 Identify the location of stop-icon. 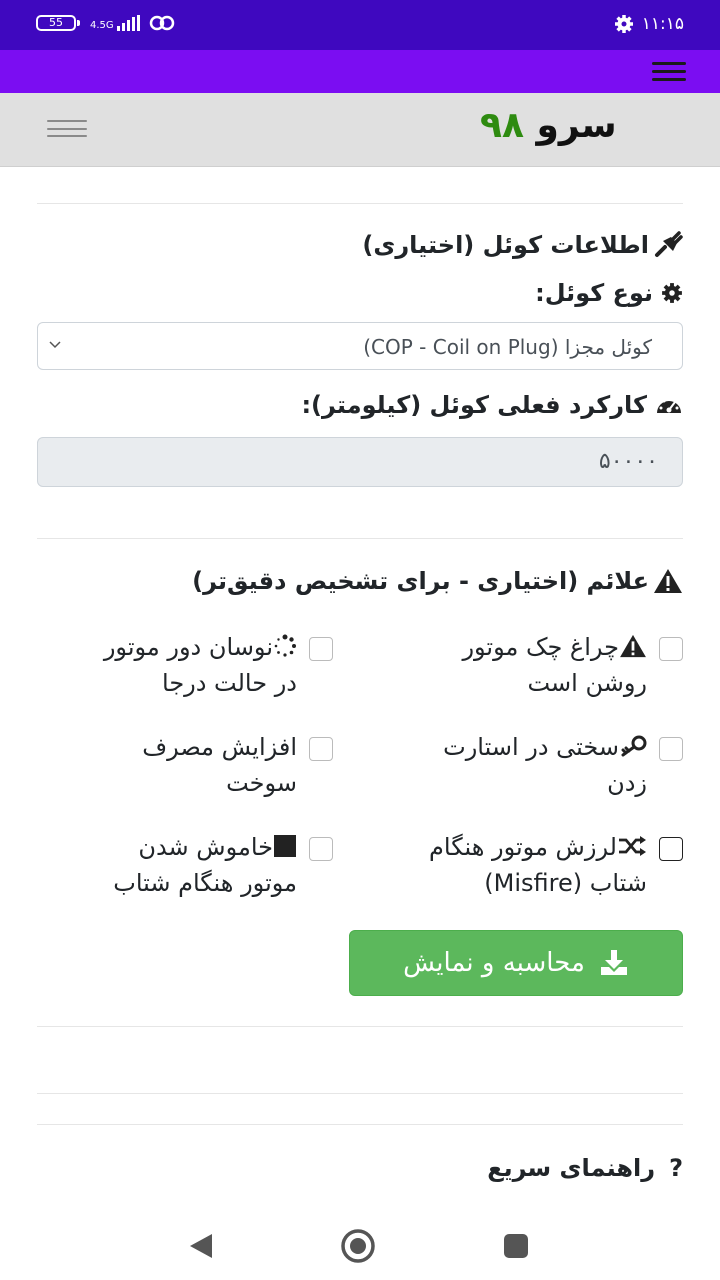
(285, 846).